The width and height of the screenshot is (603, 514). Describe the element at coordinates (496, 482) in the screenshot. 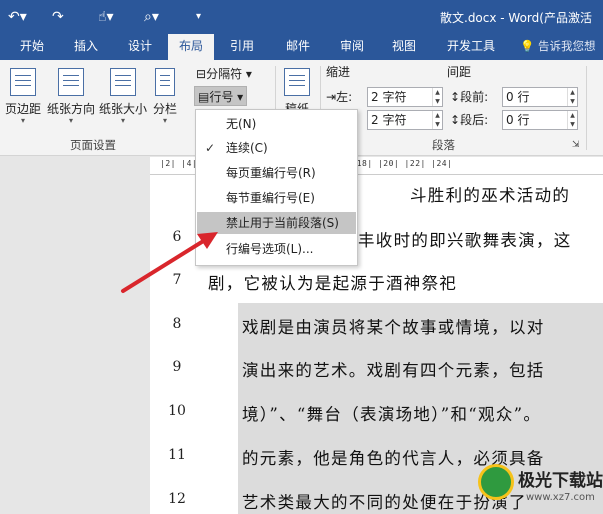

I see `watermark-logo-icon` at that location.